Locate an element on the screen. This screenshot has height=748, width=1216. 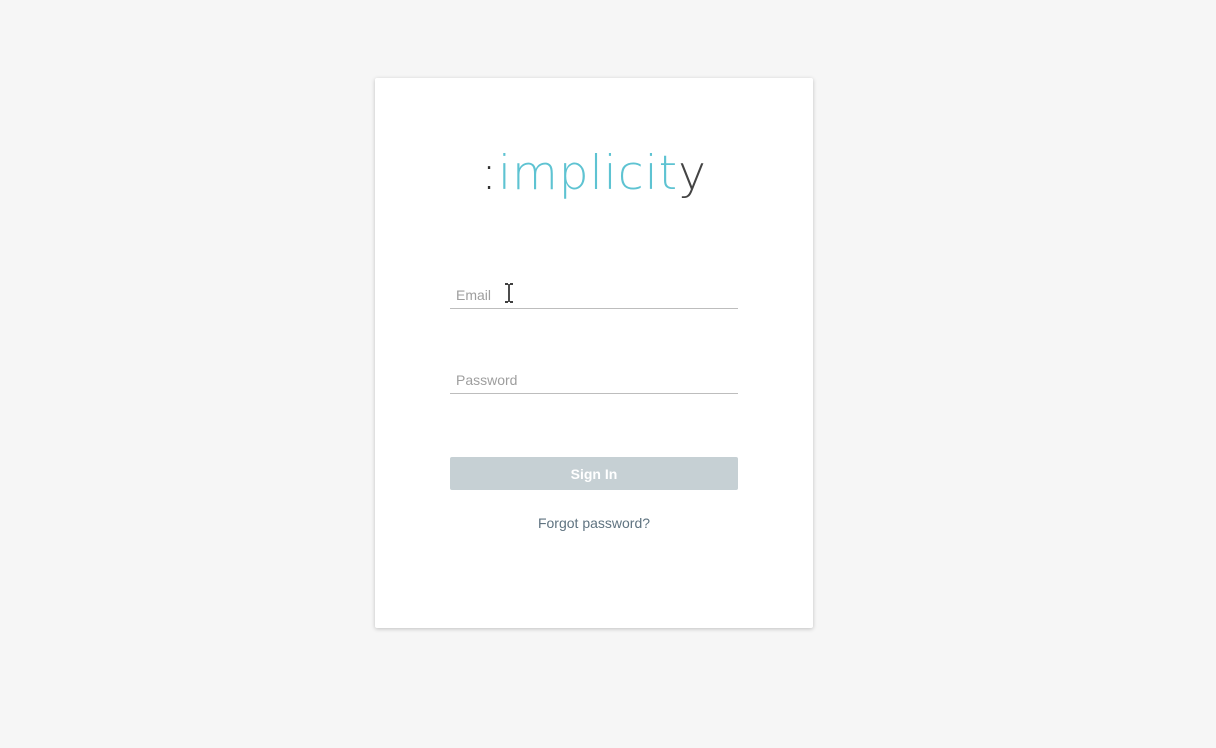
logo-suffix: y is located at coordinates (692, 173).